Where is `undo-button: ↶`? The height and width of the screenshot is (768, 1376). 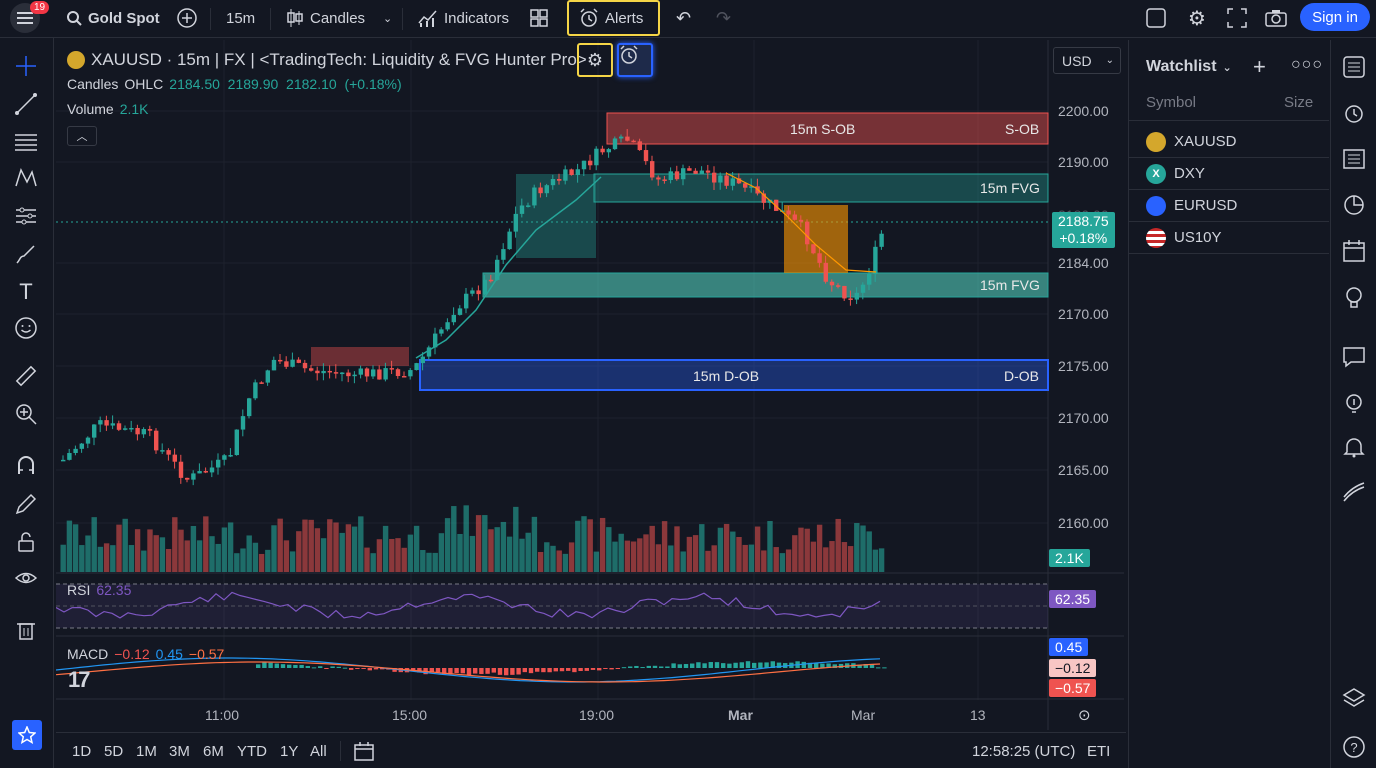
undo-button: ↶ is located at coordinates (683, 18).